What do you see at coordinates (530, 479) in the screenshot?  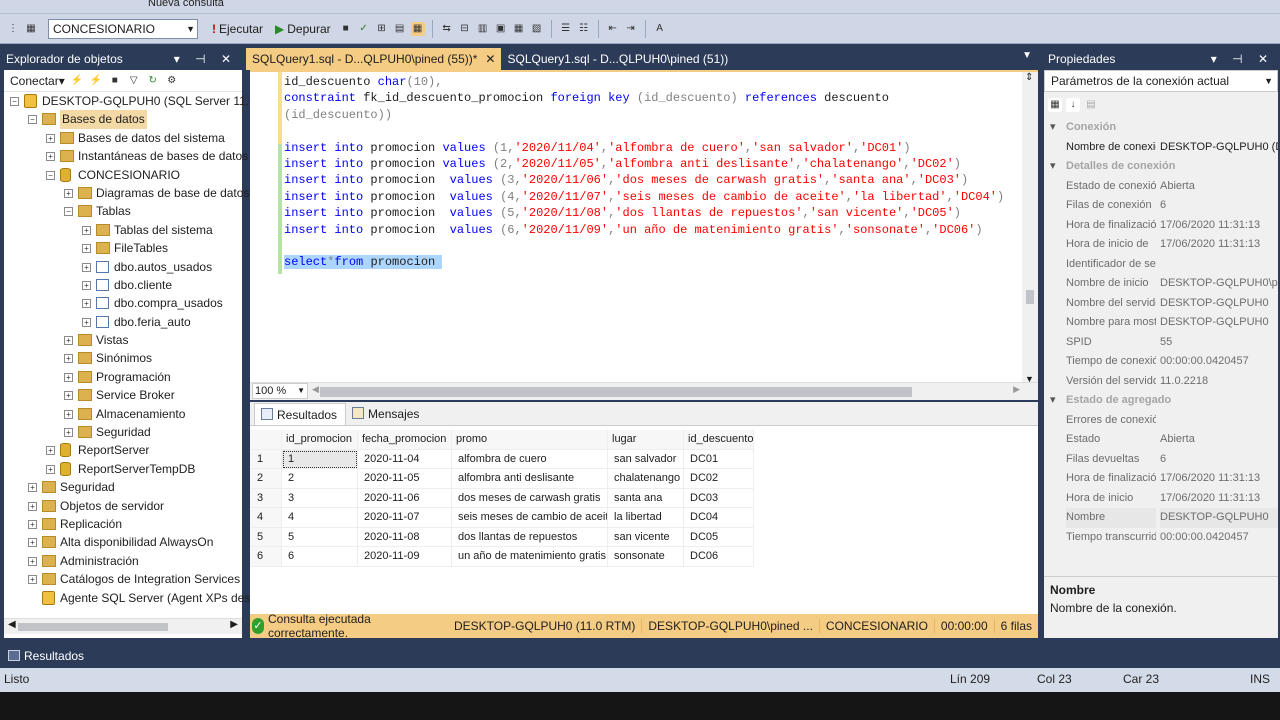 I see `grid-cell: alfombra anti deslisante` at bounding box center [530, 479].